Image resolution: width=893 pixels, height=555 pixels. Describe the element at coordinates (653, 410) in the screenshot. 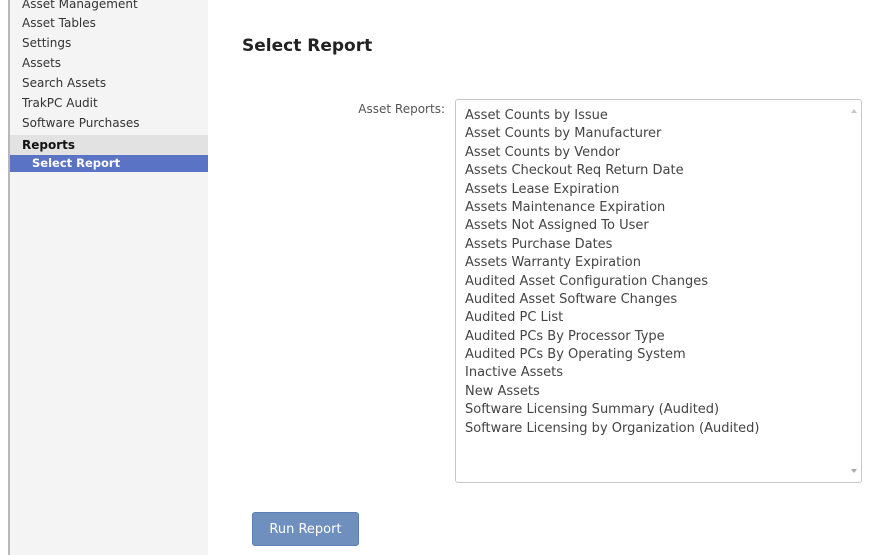

I see `report-option: Software Licensing Summary (Audited)` at that location.